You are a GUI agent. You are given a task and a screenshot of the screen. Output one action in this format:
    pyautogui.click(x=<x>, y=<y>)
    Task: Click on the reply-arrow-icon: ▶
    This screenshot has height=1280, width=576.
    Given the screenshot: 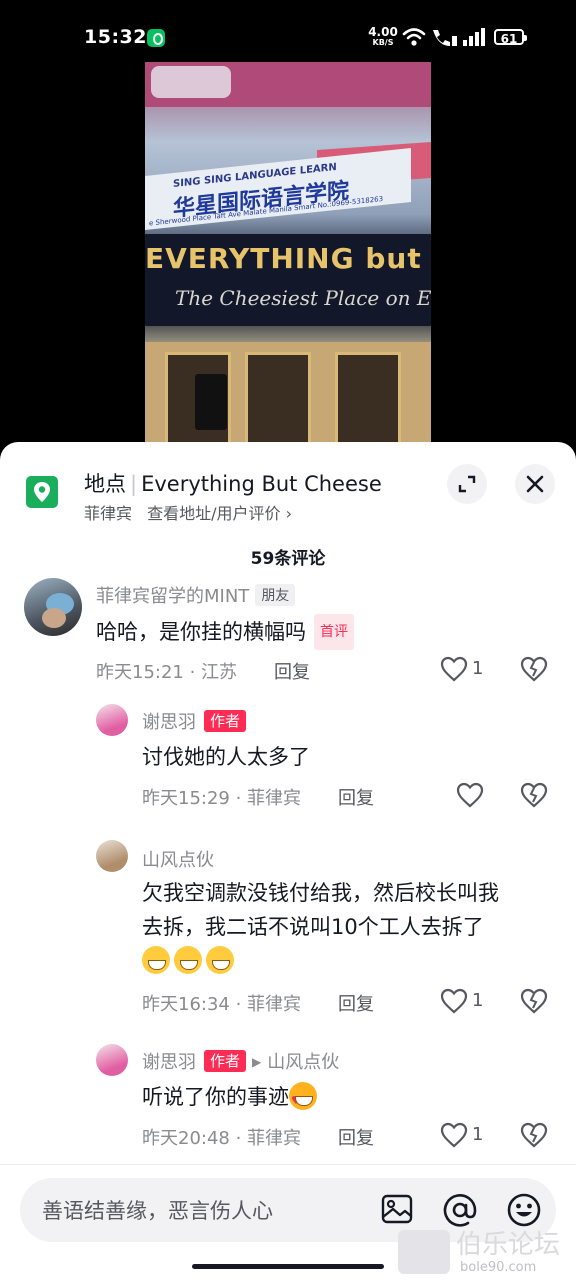 What is the action you would take?
    pyautogui.click(x=257, y=1062)
    